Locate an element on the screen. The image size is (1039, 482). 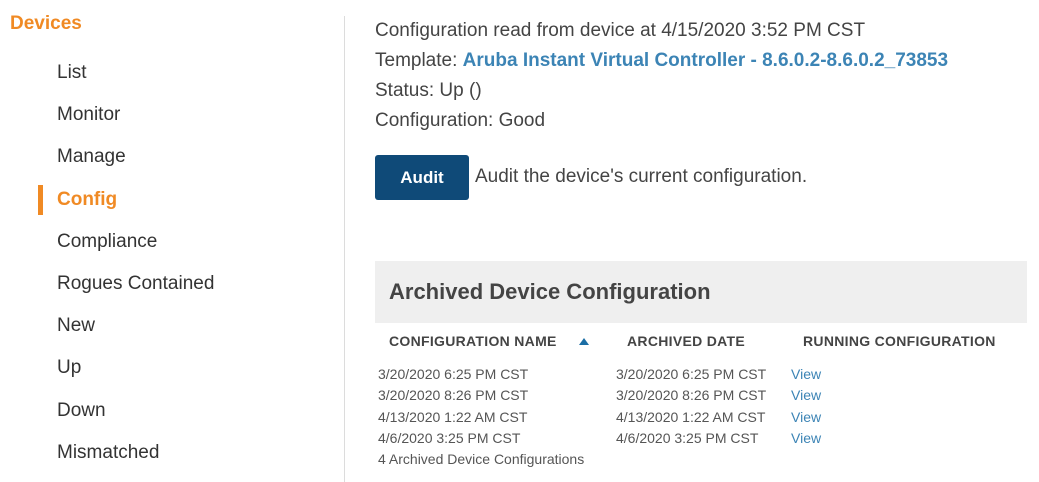
archived-date-cell: 4/13/2020 1:22 AM CST is located at coordinates (691, 416).